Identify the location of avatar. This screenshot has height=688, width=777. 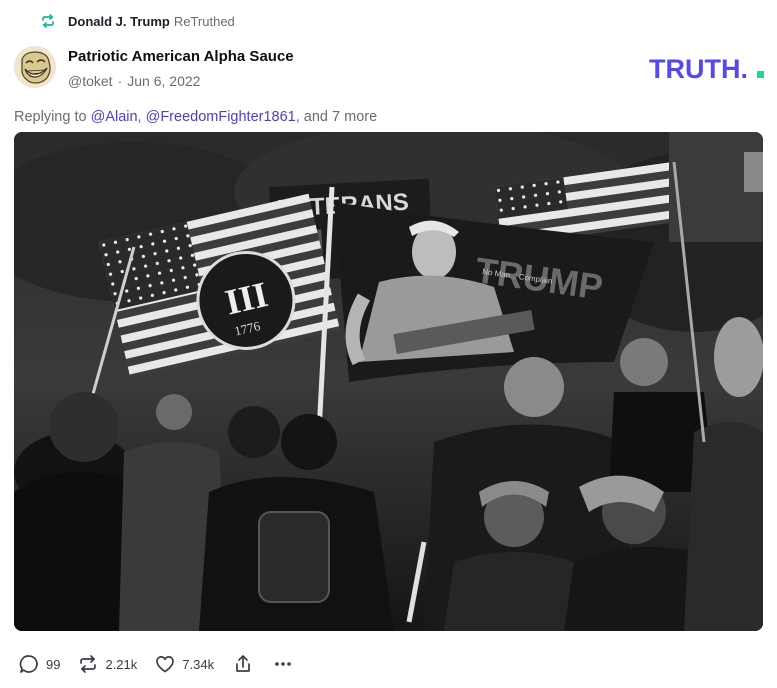
(35, 67).